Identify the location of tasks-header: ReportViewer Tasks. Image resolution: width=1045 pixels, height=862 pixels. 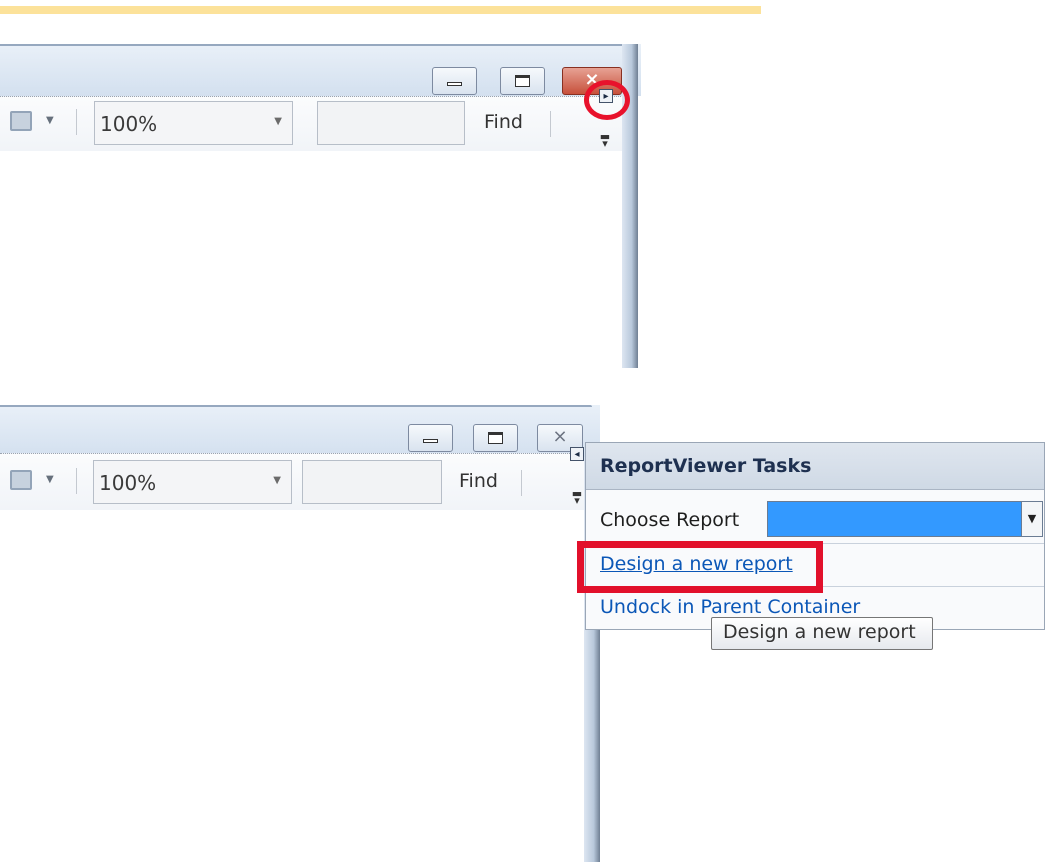
(815, 466).